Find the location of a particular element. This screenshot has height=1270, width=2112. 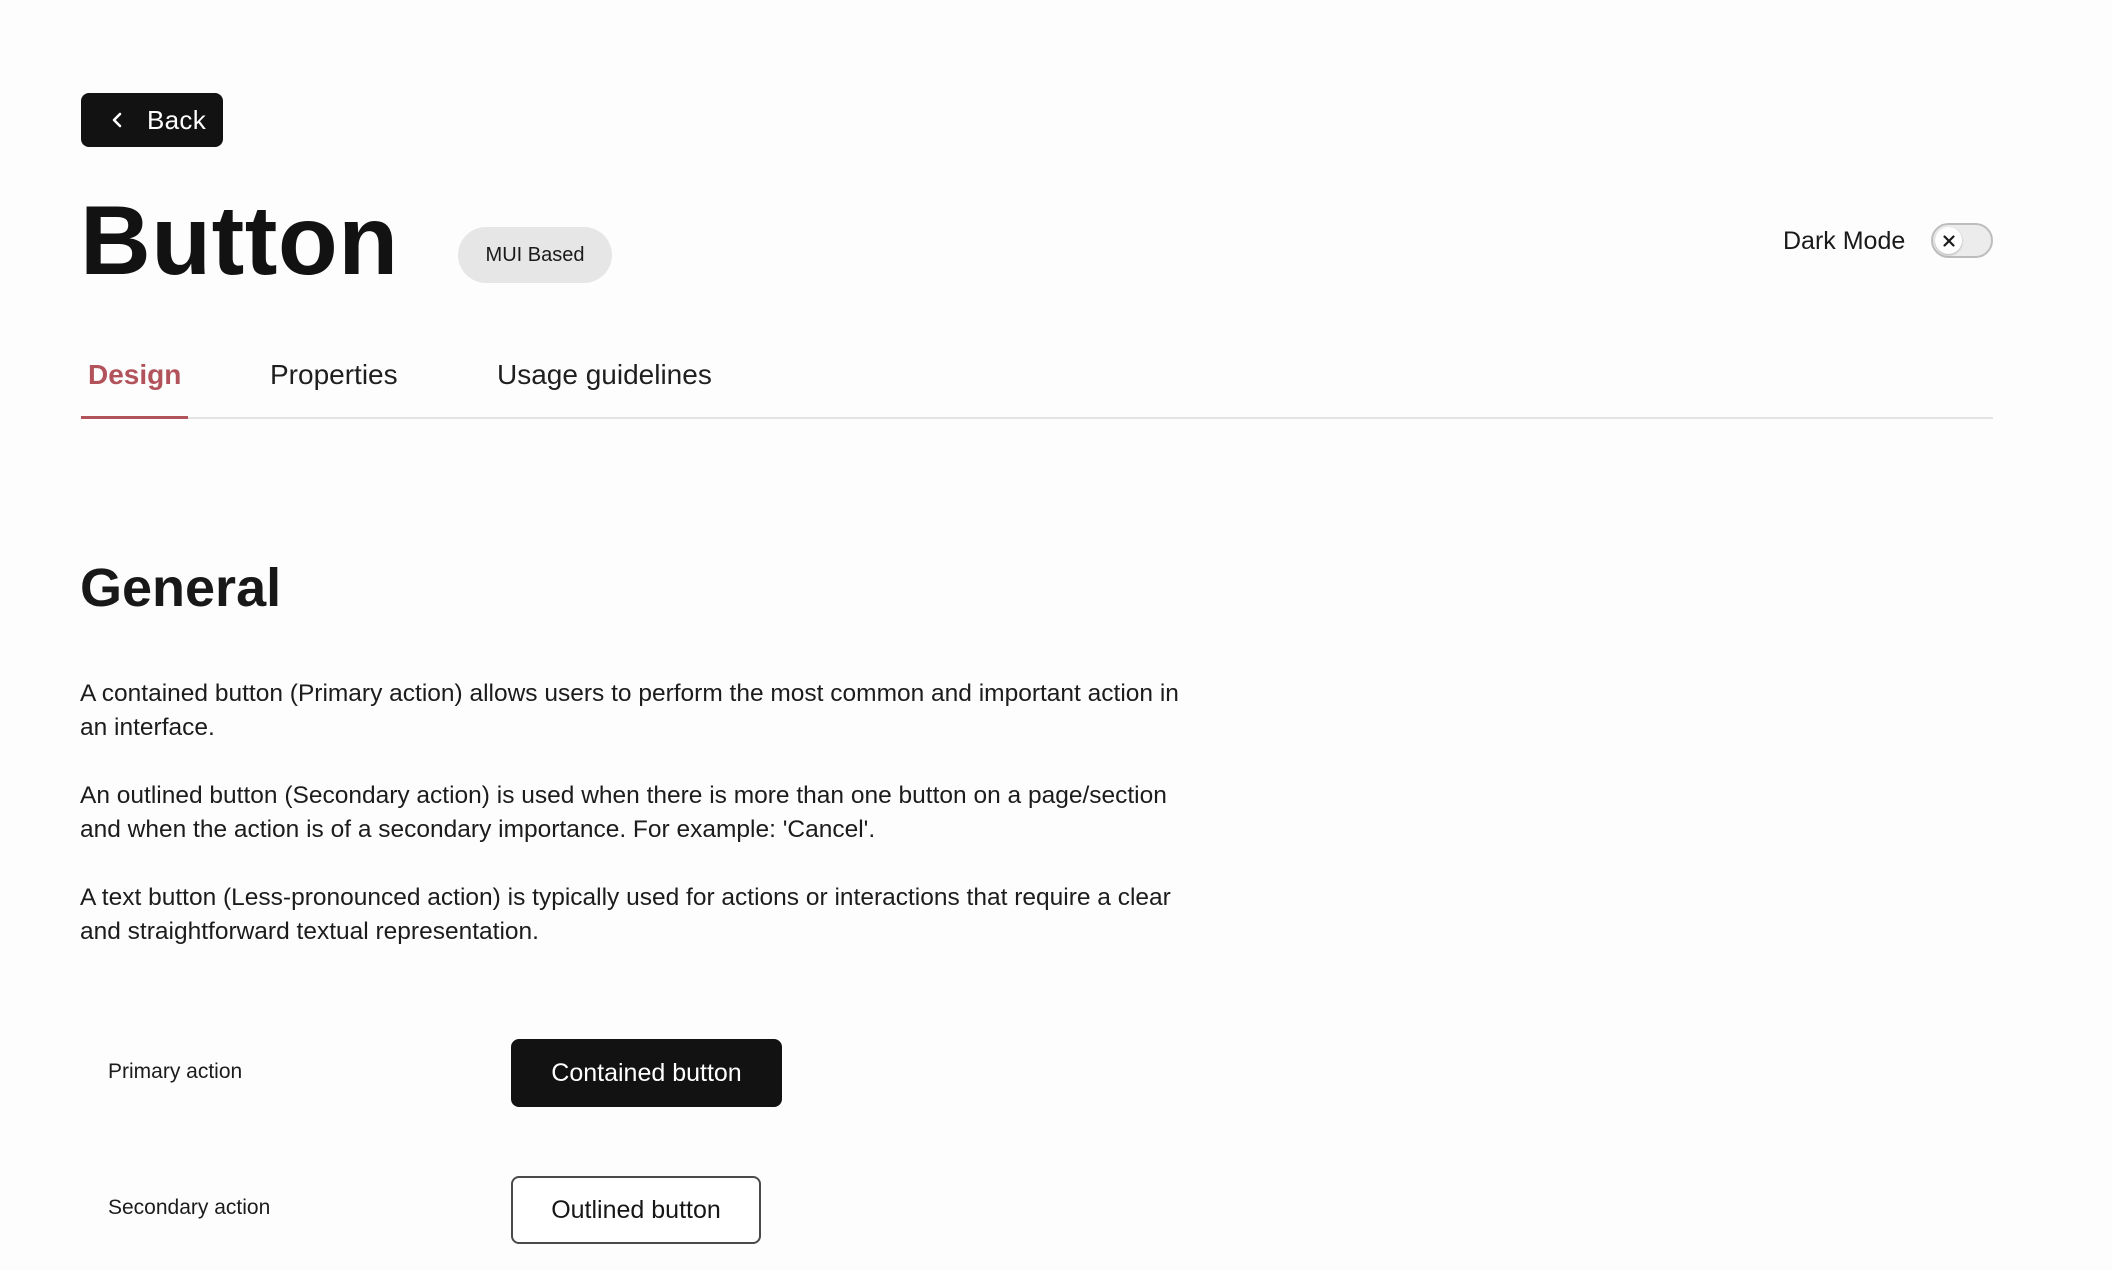

outlined-button: Outlined button is located at coordinates (636, 1210).